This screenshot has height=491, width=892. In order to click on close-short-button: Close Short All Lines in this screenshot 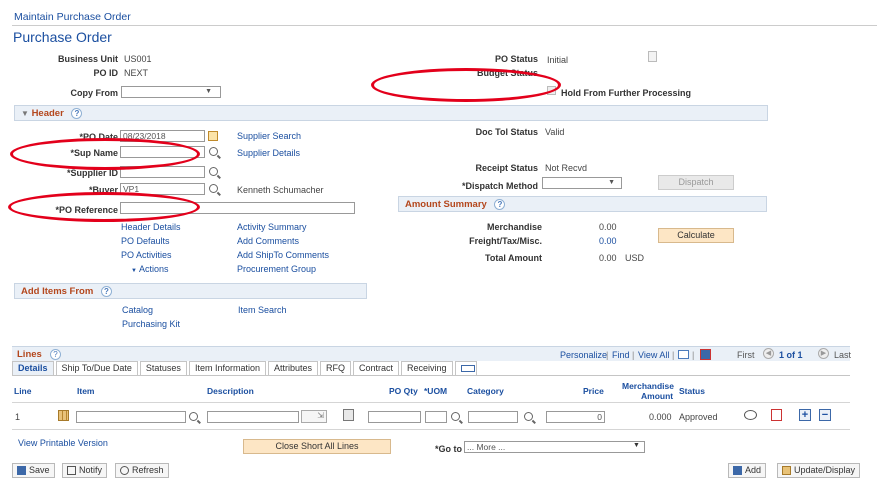, I will do `click(317, 446)`.